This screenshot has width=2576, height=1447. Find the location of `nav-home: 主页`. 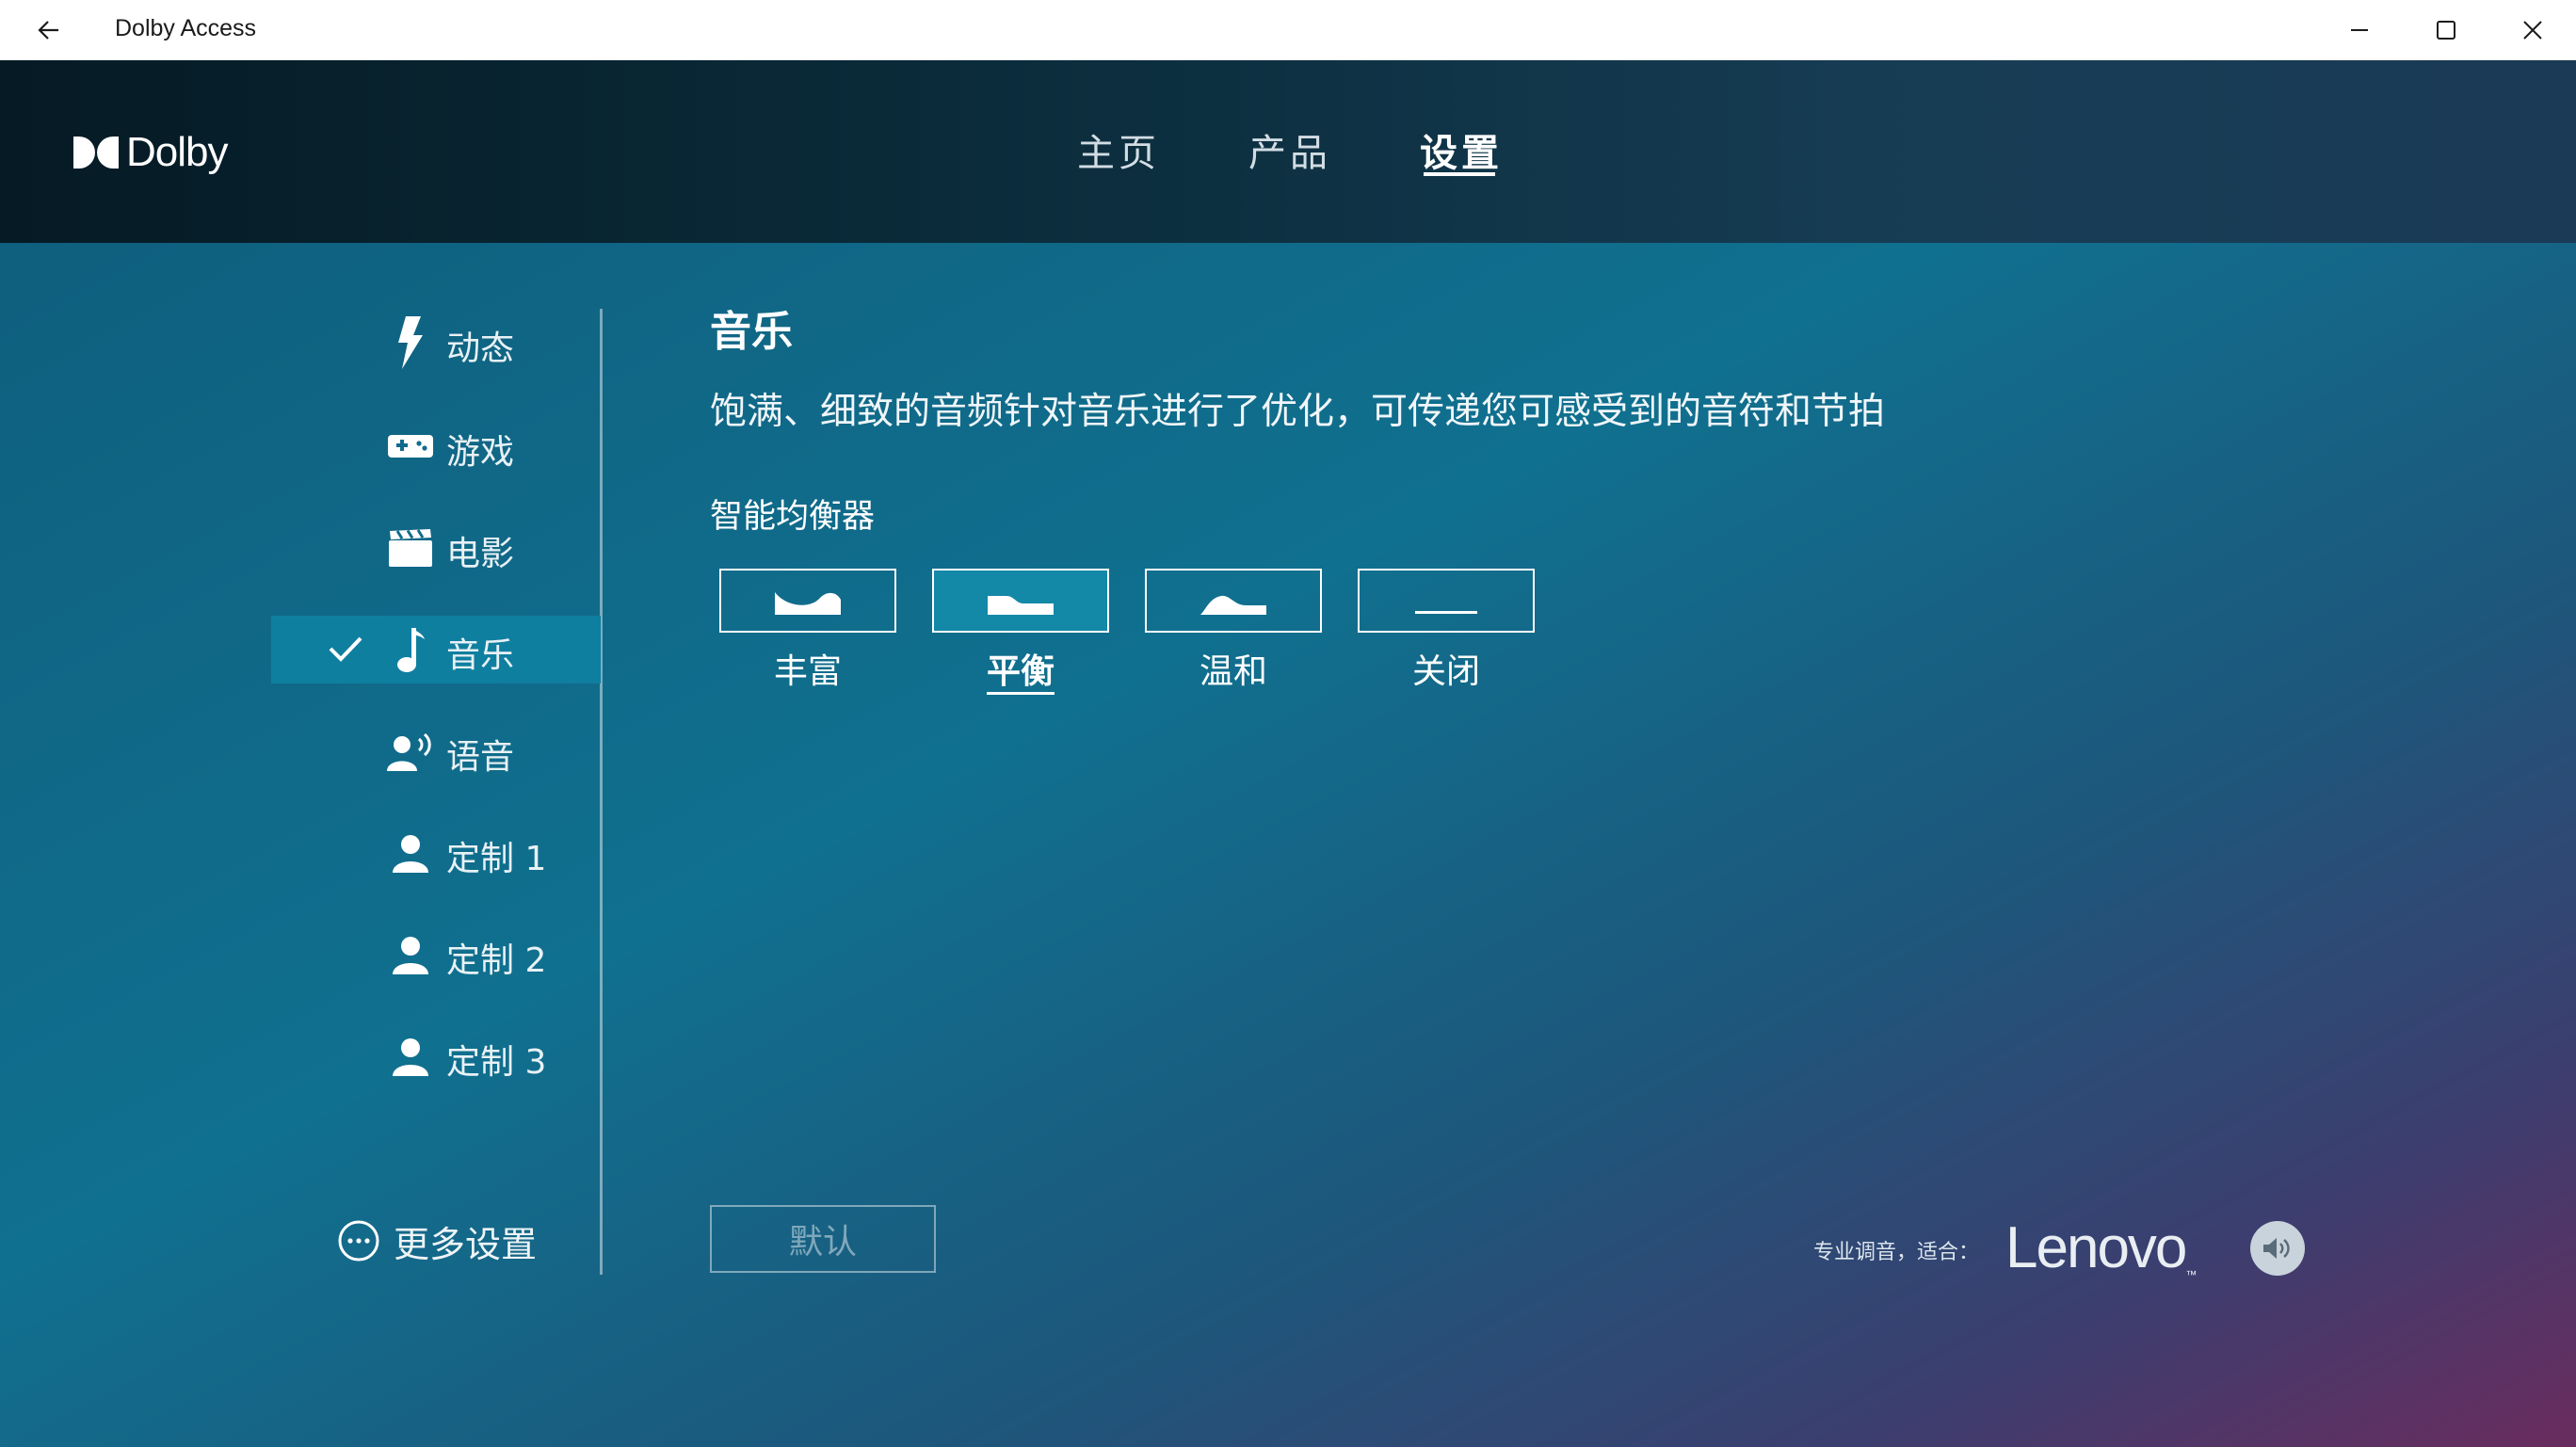

nav-home: 主页 is located at coordinates (1118, 149).